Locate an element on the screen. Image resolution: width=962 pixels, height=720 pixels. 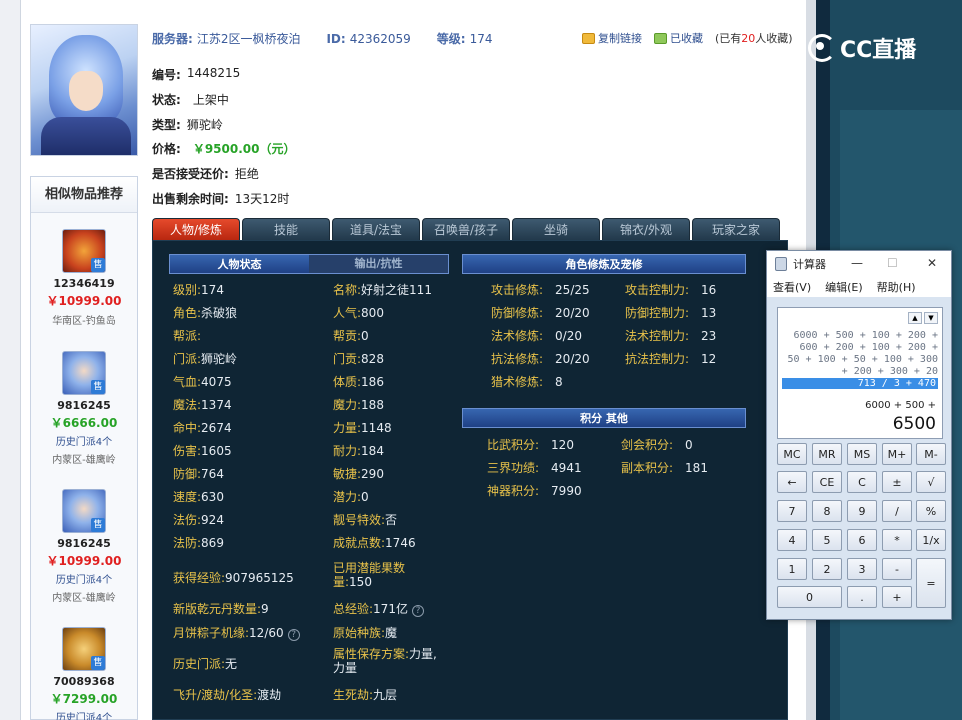
similar-item: 售 9816245 ￥6666.00 历史门派4个 内蒙区-雄鹰岭 is located at coordinates (84, 408).